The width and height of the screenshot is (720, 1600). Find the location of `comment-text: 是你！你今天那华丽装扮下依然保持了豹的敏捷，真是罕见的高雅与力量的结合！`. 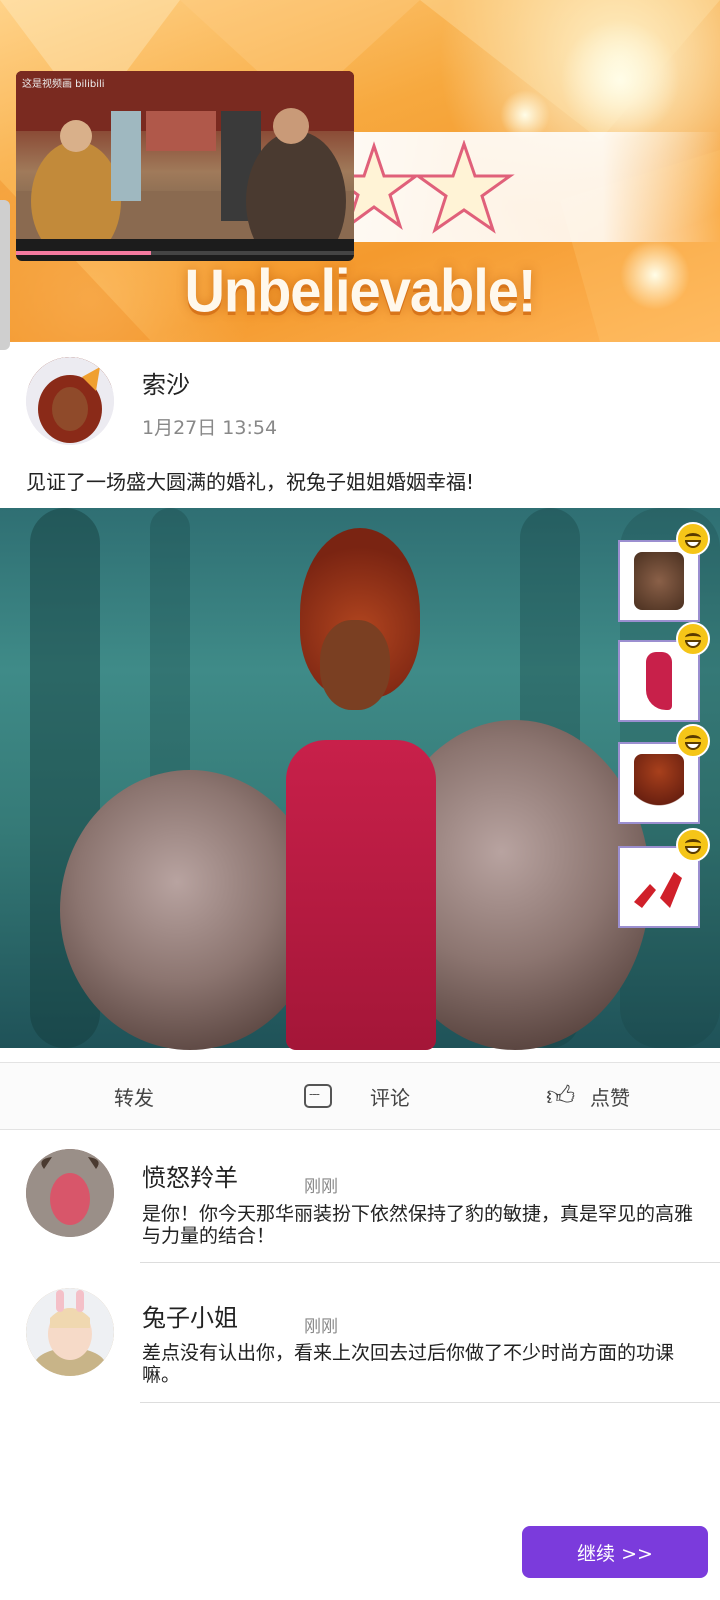

comment-text: 是你！你今天那华丽装扮下依然保持了豹的敏捷，真是罕见的高雅与力量的结合！ is located at coordinates (418, 1225).